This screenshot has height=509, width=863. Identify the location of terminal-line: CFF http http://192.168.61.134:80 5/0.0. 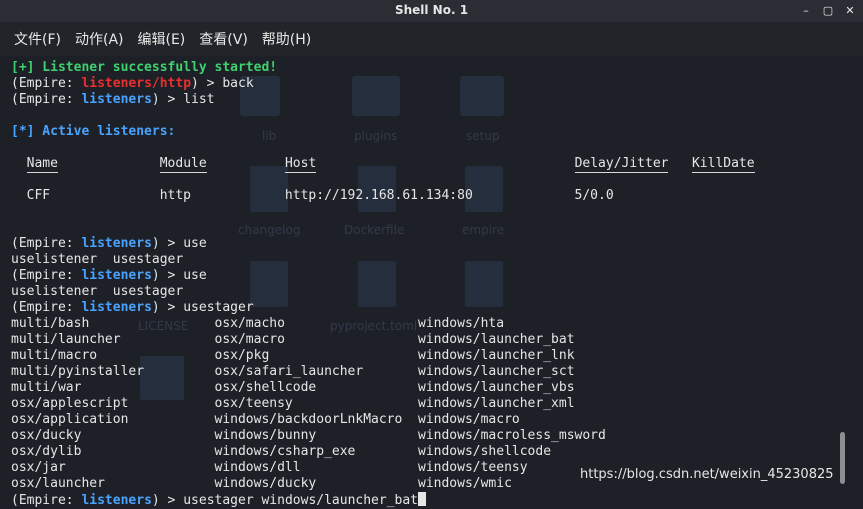
(426, 196).